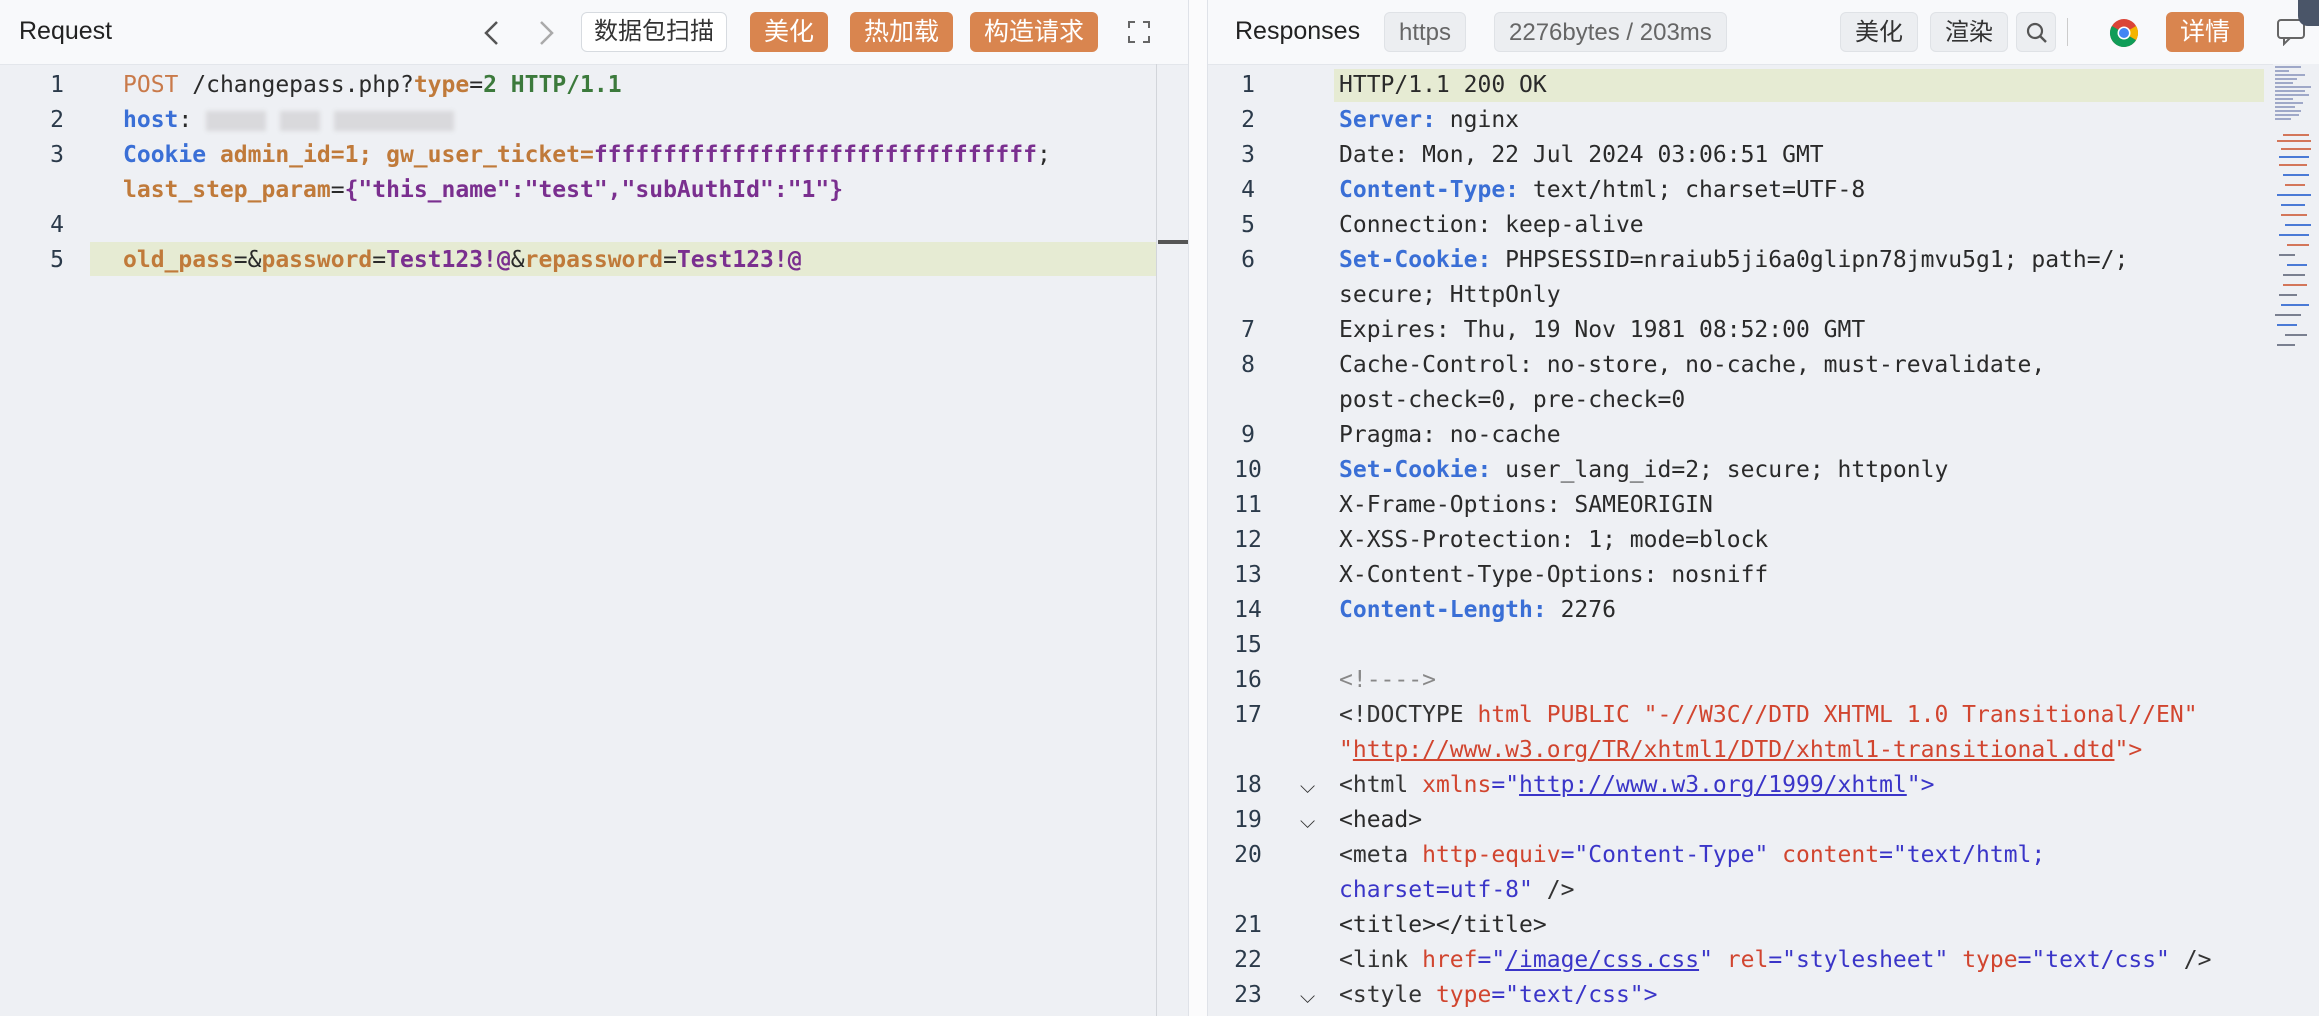 The width and height of the screenshot is (2319, 1016). What do you see at coordinates (288, 120) in the screenshot?
I see `request-line-2: host:` at bounding box center [288, 120].